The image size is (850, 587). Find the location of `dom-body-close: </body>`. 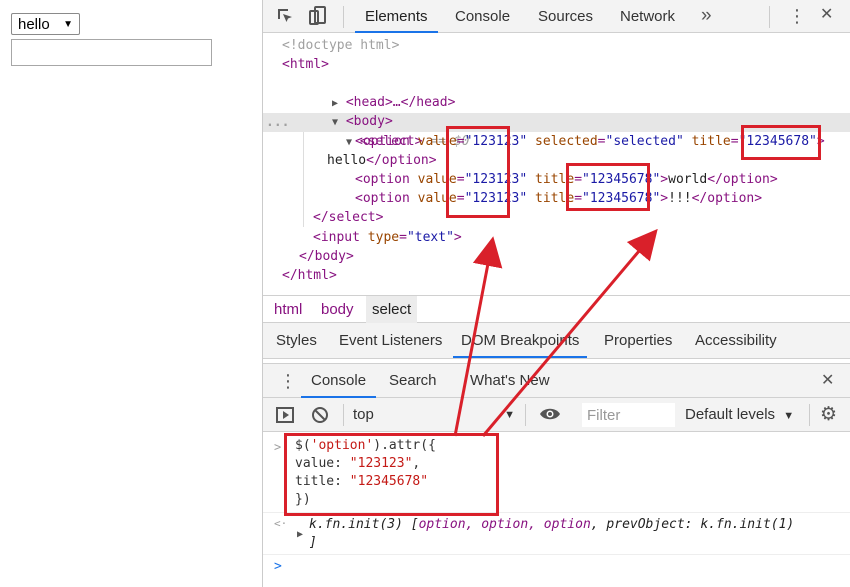

dom-body-close: </body> is located at coordinates (326, 256).